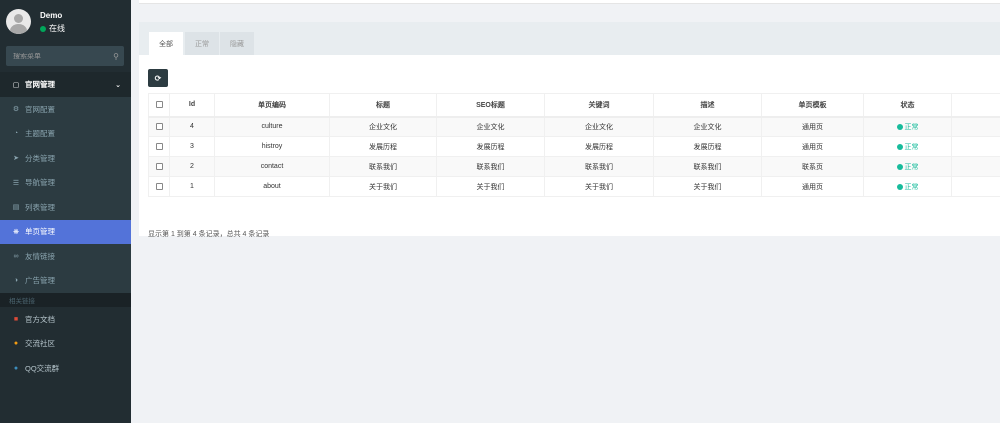 Image resolution: width=1000 pixels, height=423 pixels. Describe the element at coordinates (18, 21) in the screenshot. I see `avatar` at that location.